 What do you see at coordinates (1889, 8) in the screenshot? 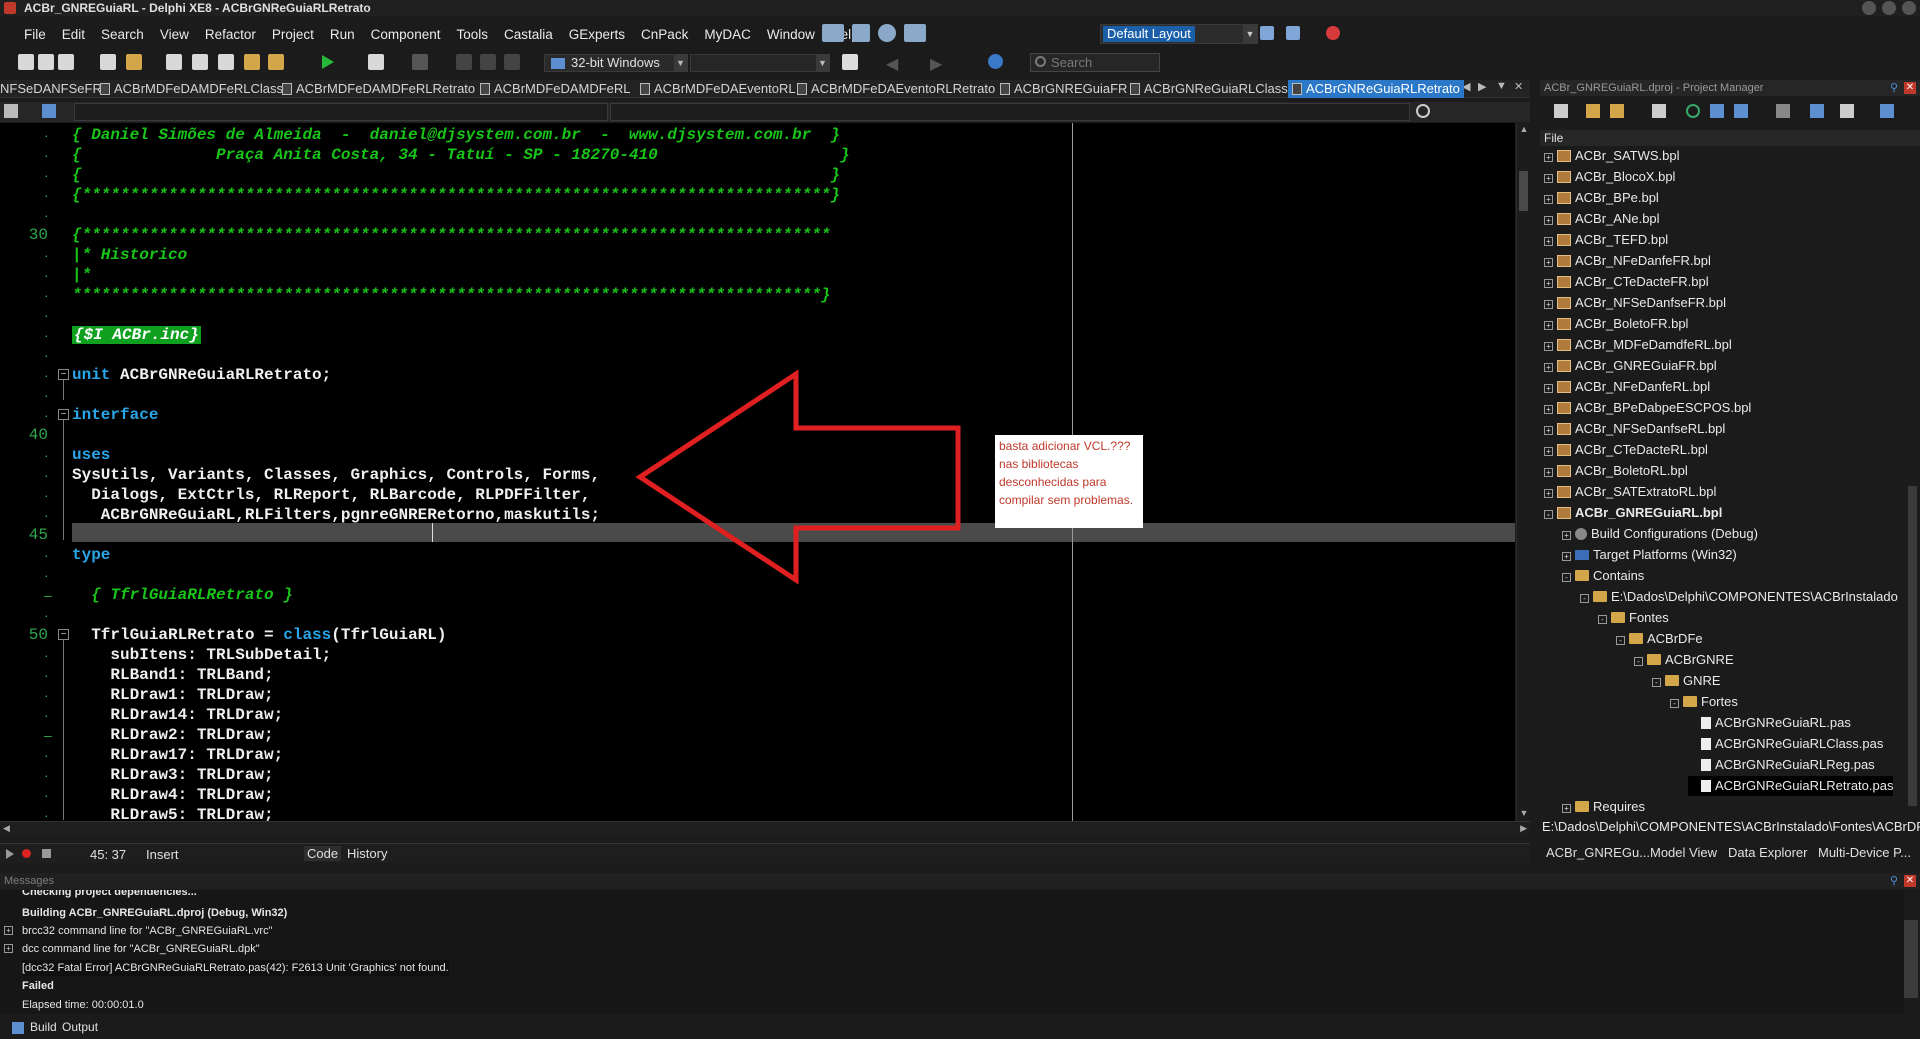
I see `maximize-button` at bounding box center [1889, 8].